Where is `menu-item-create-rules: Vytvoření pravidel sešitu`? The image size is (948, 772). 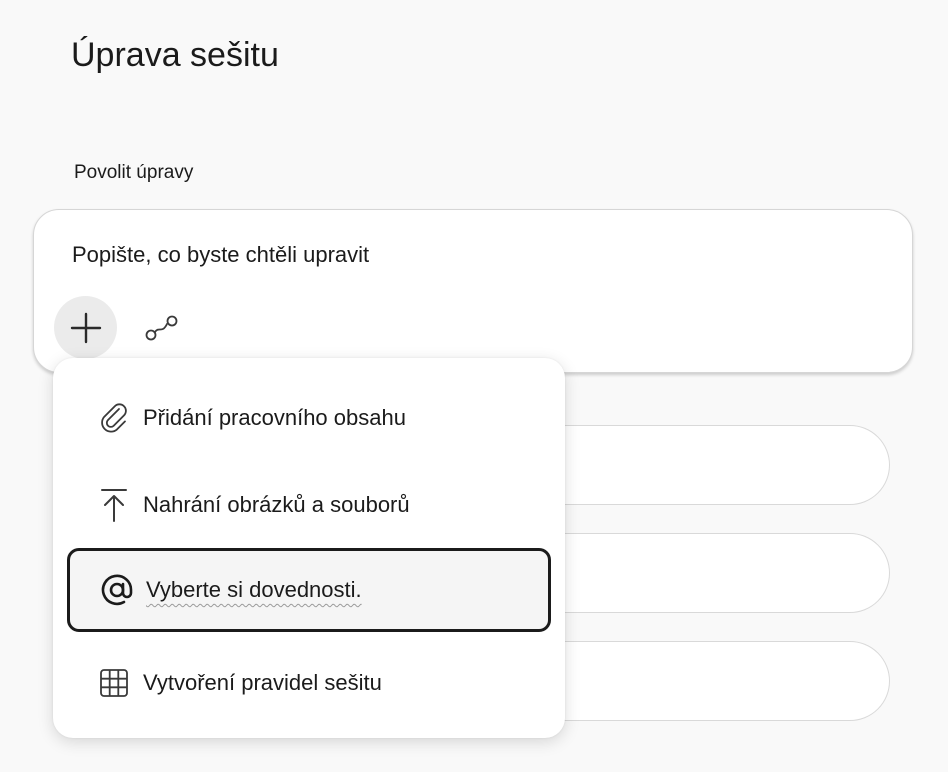
menu-item-create-rules: Vytvoření pravidel sešitu is located at coordinates (309, 683).